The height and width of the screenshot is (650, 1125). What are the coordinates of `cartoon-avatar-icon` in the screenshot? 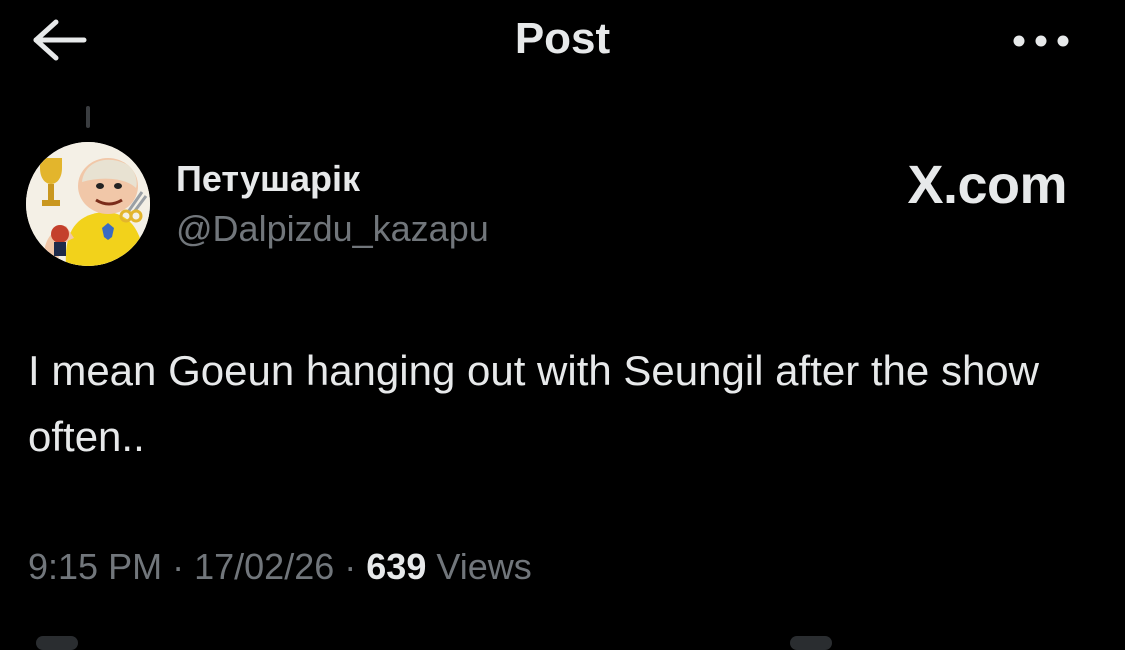 It's located at (88, 204).